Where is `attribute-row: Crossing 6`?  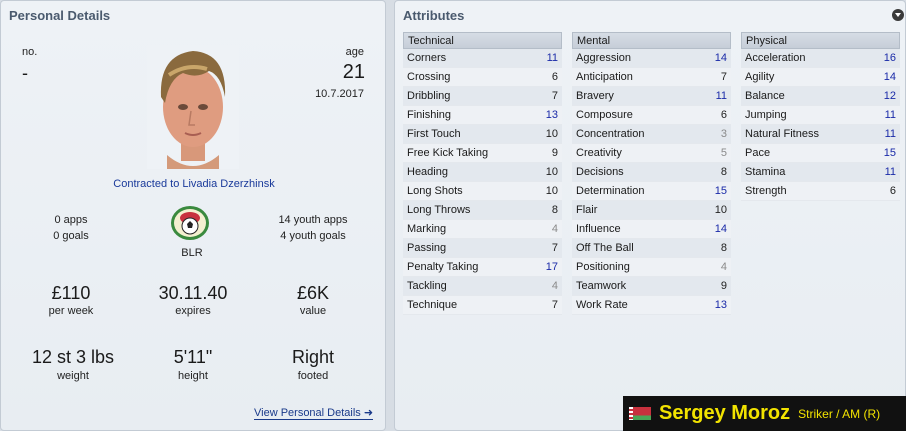 attribute-row: Crossing 6 is located at coordinates (482, 77).